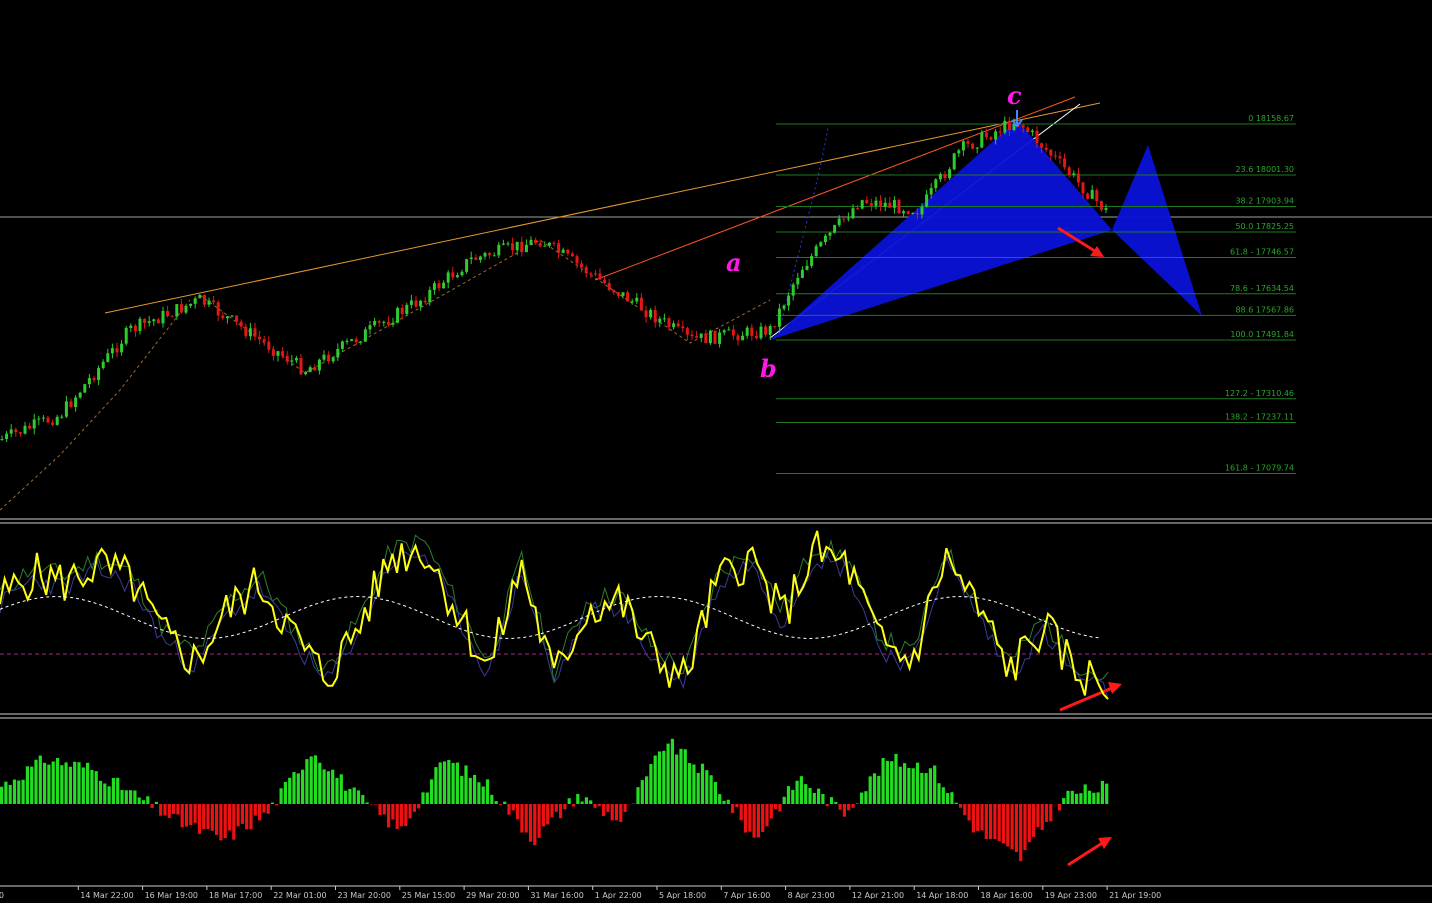 Image resolution: width=1432 pixels, height=903 pixels. I want to click on time-label: 14 Apr 18:00, so click(942, 895).